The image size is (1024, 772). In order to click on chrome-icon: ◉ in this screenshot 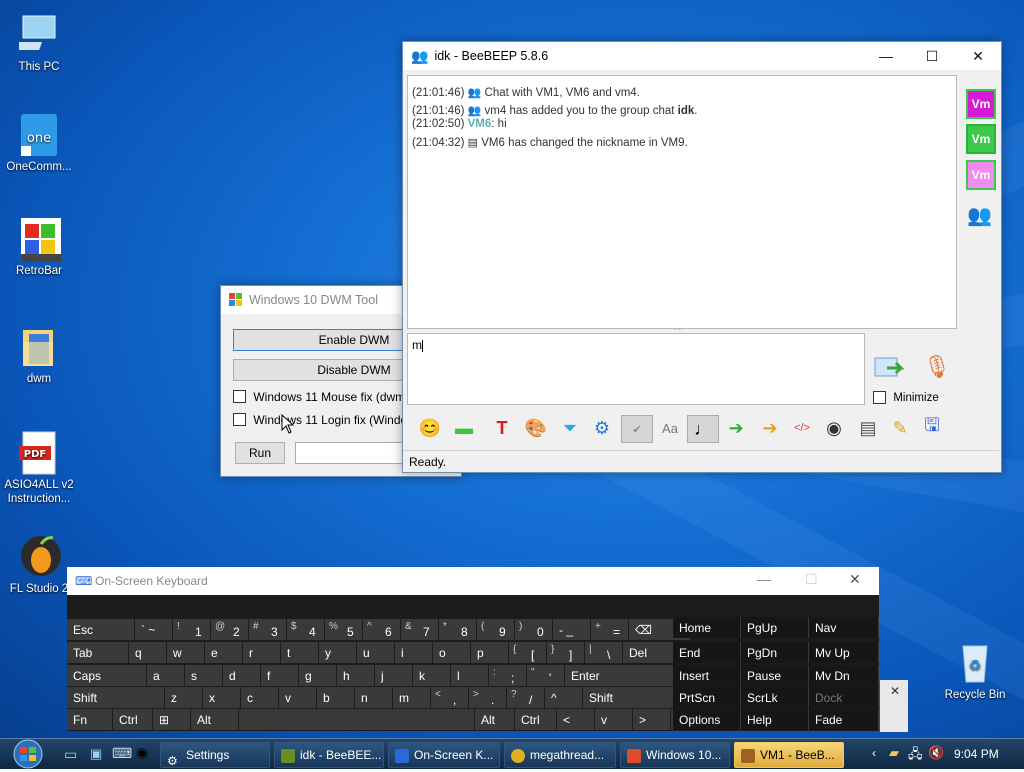, I will do `click(142, 752)`.